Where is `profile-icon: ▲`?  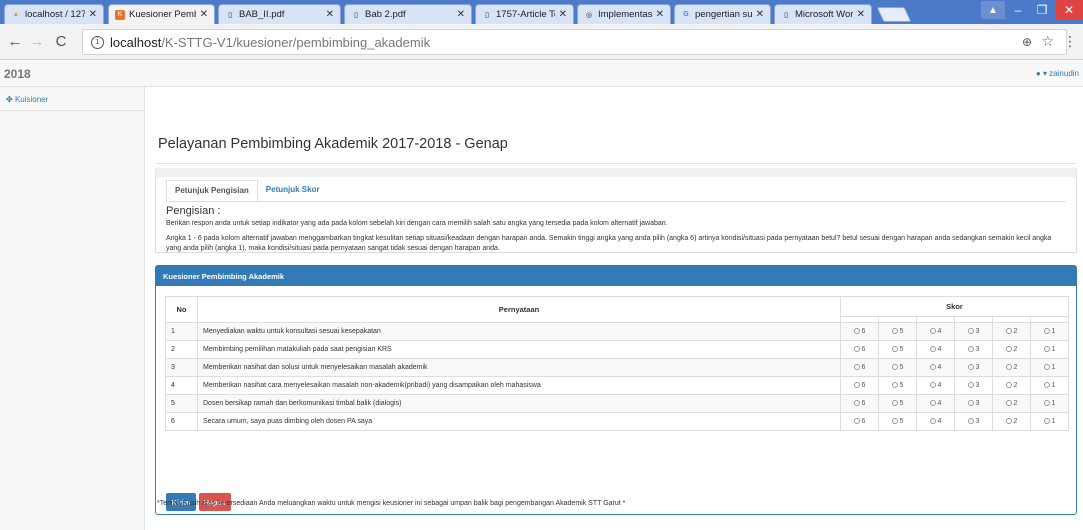
profile-icon: ▲ is located at coordinates (993, 10).